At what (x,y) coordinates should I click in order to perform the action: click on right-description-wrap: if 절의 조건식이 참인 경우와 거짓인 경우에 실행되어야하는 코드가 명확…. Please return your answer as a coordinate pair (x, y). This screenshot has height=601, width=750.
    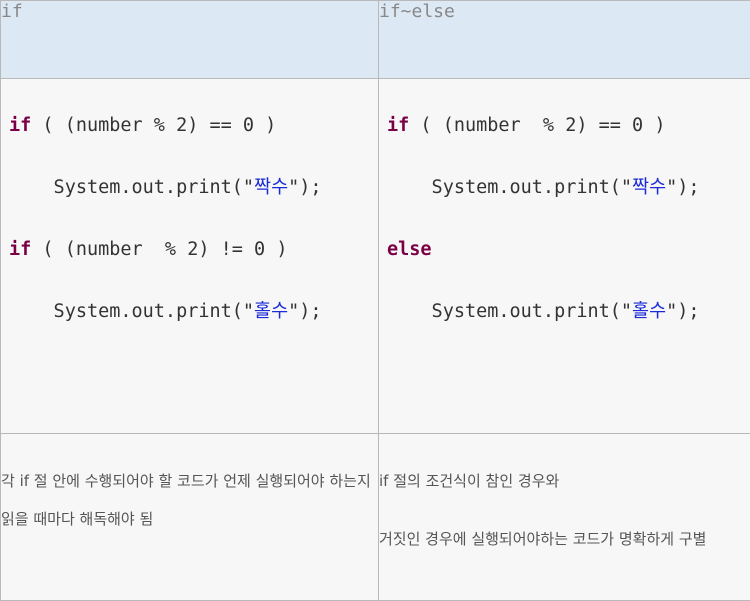
    Looking at the image, I should click on (564, 496).